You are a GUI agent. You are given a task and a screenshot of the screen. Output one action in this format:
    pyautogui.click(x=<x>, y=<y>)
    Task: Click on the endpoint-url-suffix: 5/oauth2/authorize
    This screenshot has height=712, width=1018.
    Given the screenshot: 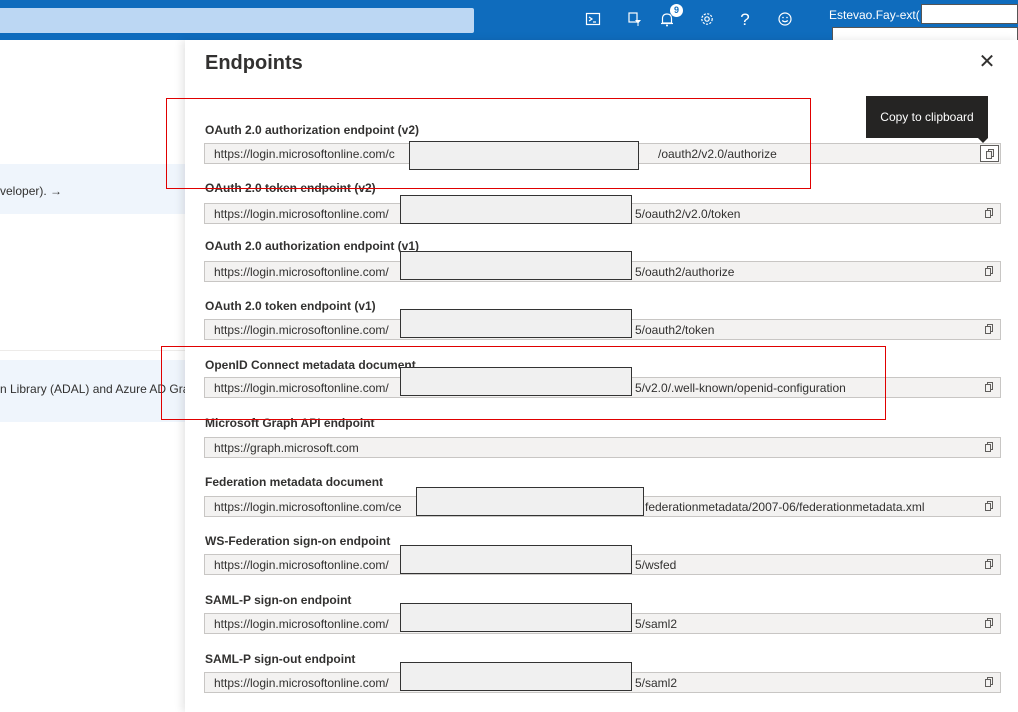 What is the action you would take?
    pyautogui.click(x=685, y=272)
    